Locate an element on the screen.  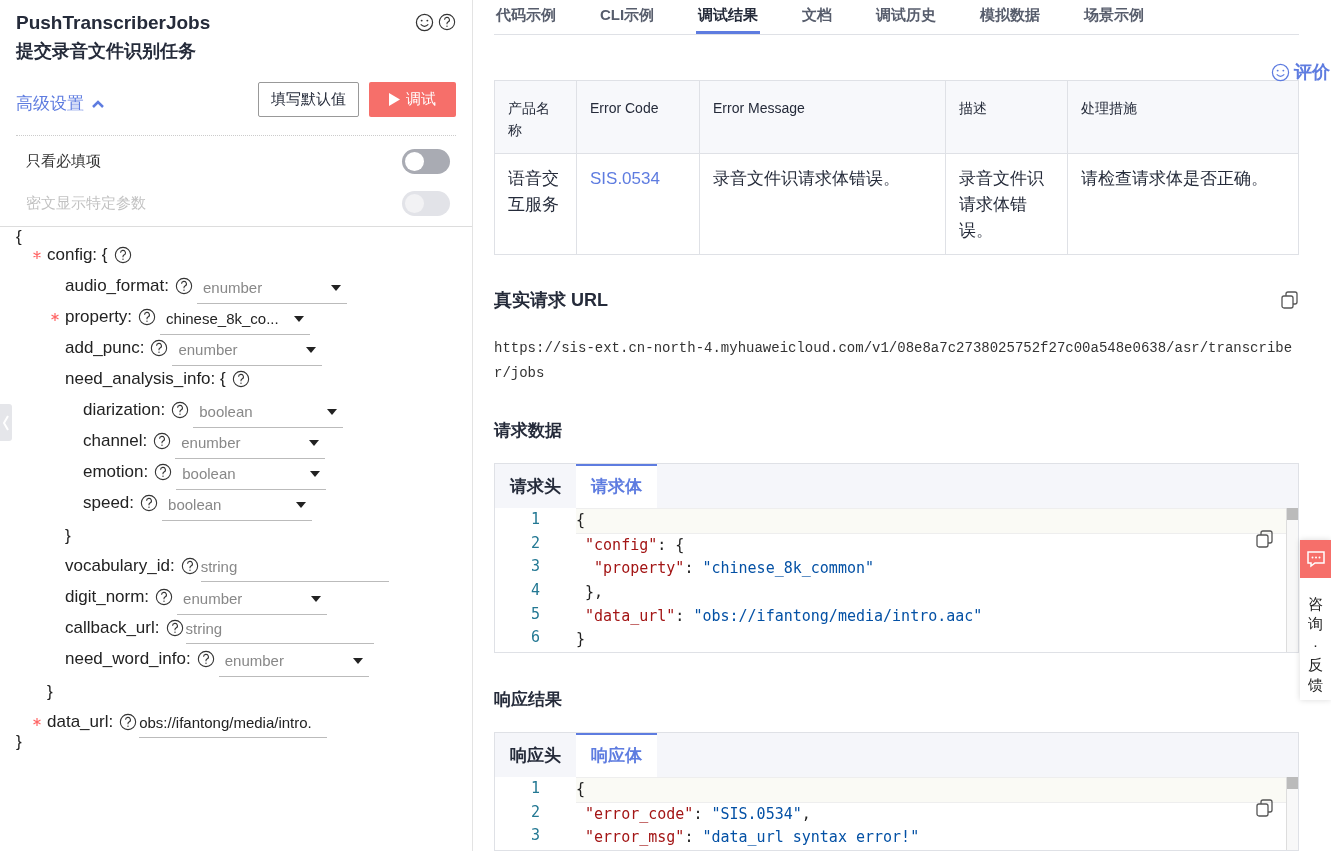
line-number: 1 is located at coordinates (535, 520).